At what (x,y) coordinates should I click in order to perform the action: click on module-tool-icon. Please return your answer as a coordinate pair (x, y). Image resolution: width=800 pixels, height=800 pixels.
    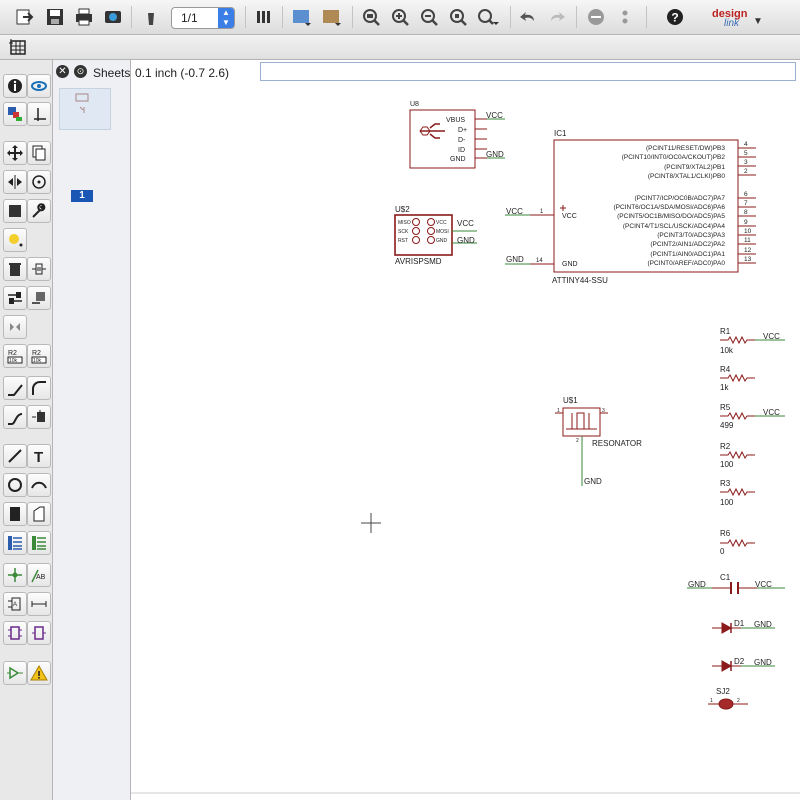
    Looking at the image, I should click on (39, 633).